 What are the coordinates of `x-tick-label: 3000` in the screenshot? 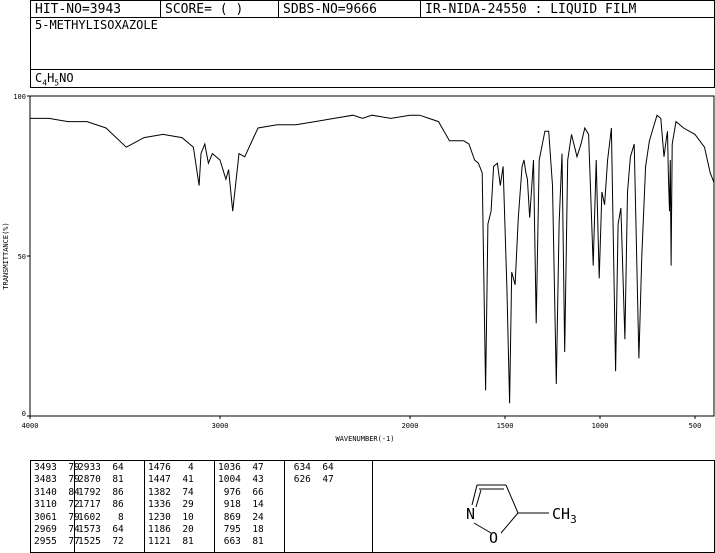 It's located at (220, 426).